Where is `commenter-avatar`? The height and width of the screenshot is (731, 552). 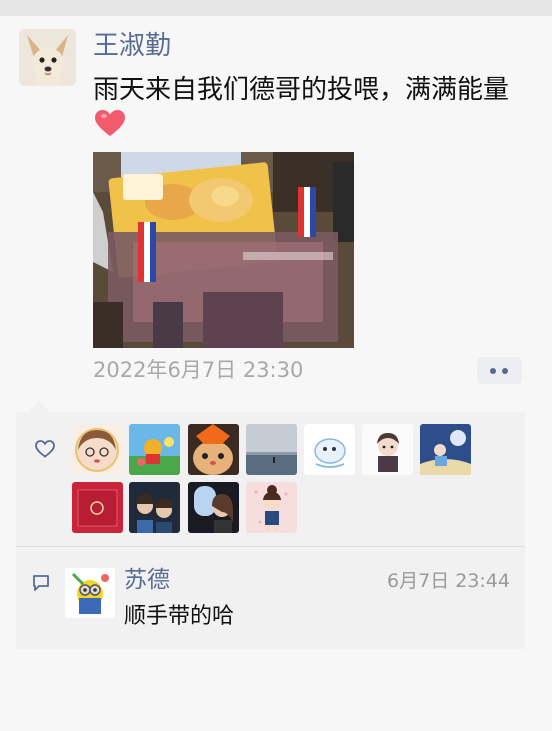
commenter-avatar is located at coordinates (90, 593).